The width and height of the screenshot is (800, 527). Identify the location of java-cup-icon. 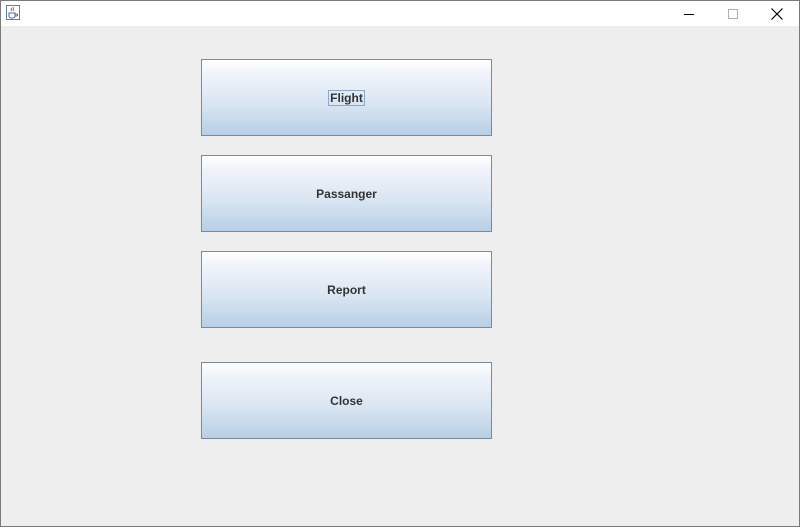
(13, 12).